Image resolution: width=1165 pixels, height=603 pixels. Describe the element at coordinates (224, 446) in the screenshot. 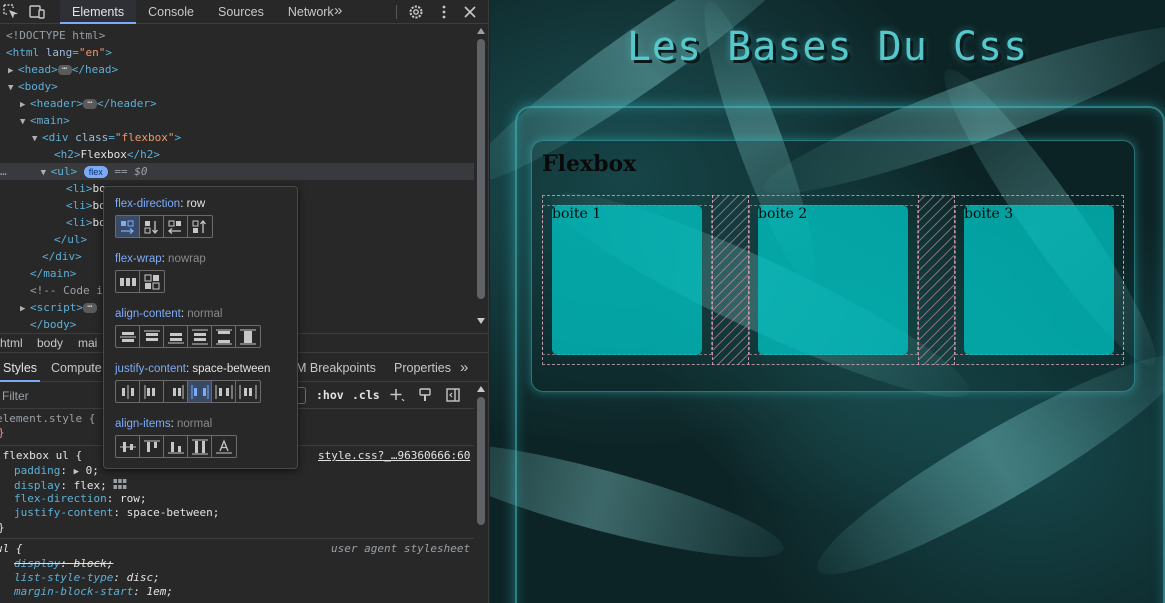

I see `align-items-baseline-button` at that location.